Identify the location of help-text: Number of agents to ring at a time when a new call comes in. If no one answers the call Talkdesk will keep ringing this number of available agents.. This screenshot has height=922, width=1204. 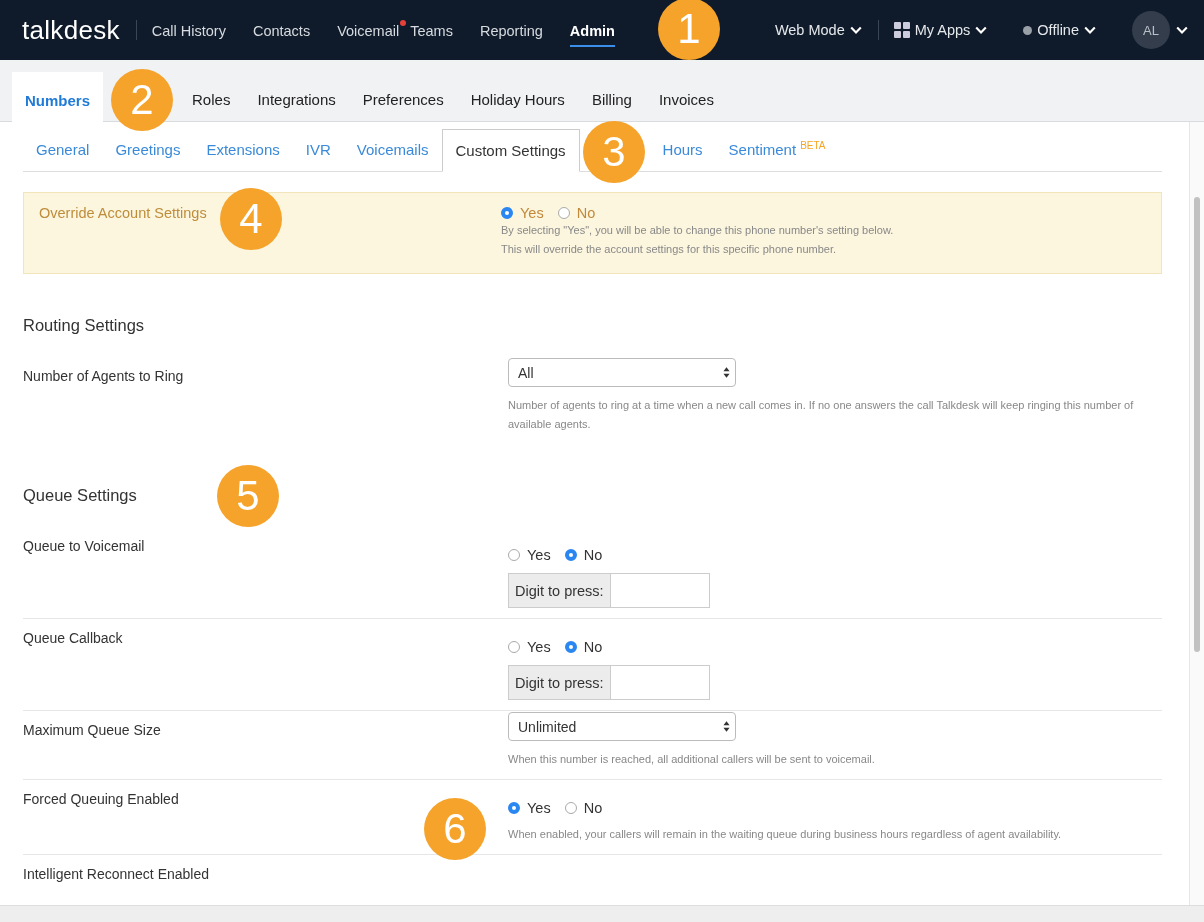
(821, 415).